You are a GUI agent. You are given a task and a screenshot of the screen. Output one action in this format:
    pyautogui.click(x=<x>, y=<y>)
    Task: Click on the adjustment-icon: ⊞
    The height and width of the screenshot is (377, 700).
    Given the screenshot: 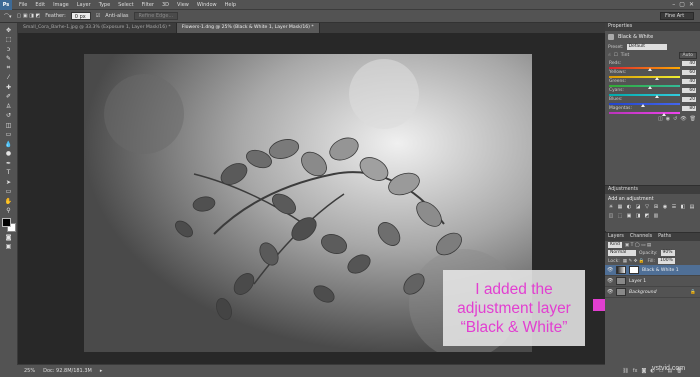 What is the action you would take?
    pyautogui.click(x=656, y=207)
    